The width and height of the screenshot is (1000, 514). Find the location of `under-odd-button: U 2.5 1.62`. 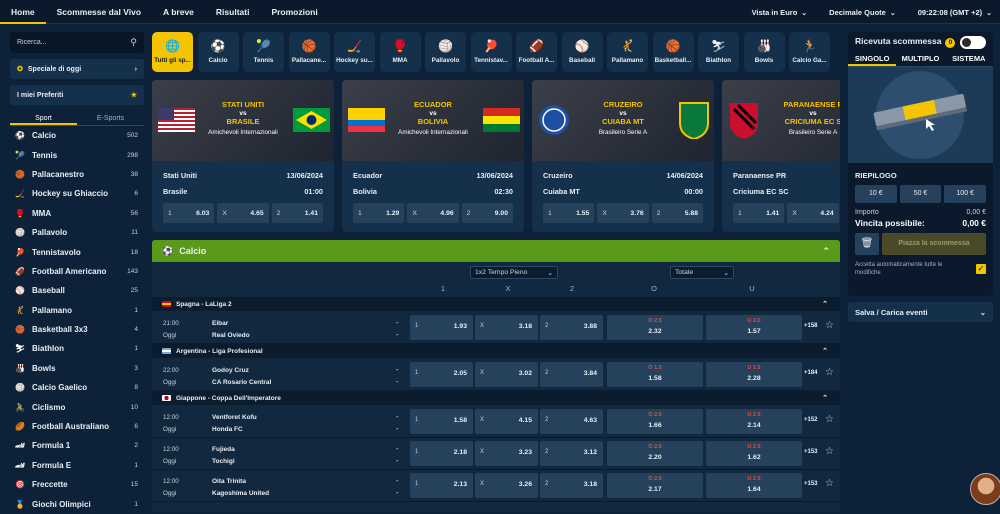

under-odd-button: U 2.5 1.62 is located at coordinates (754, 453).